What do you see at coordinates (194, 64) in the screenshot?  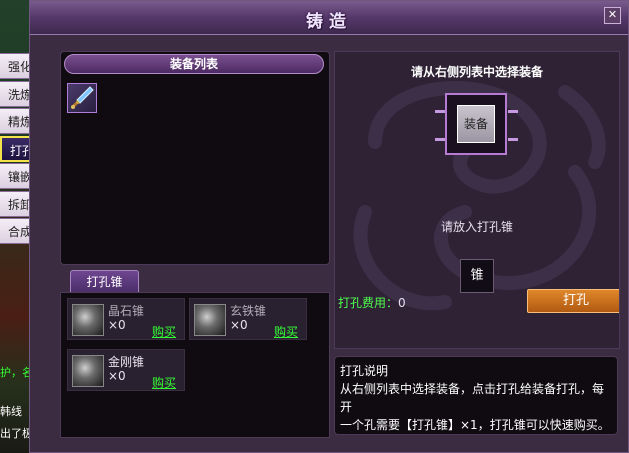 I see `equipment-list-header: 装备列表` at bounding box center [194, 64].